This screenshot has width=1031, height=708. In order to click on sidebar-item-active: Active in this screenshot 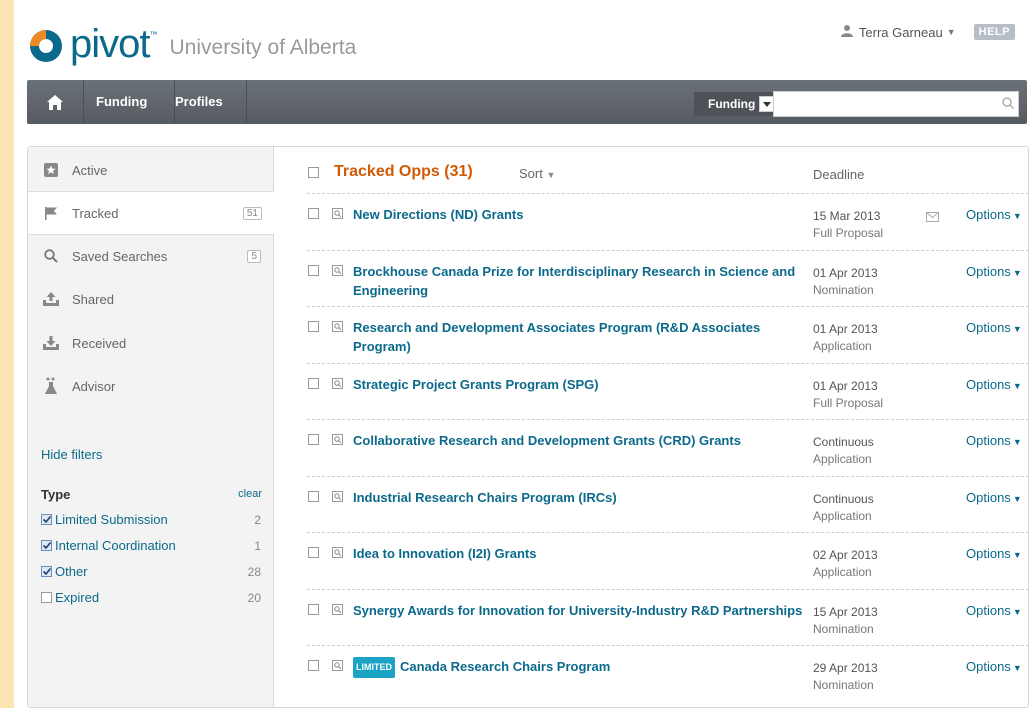, I will do `click(150, 170)`.